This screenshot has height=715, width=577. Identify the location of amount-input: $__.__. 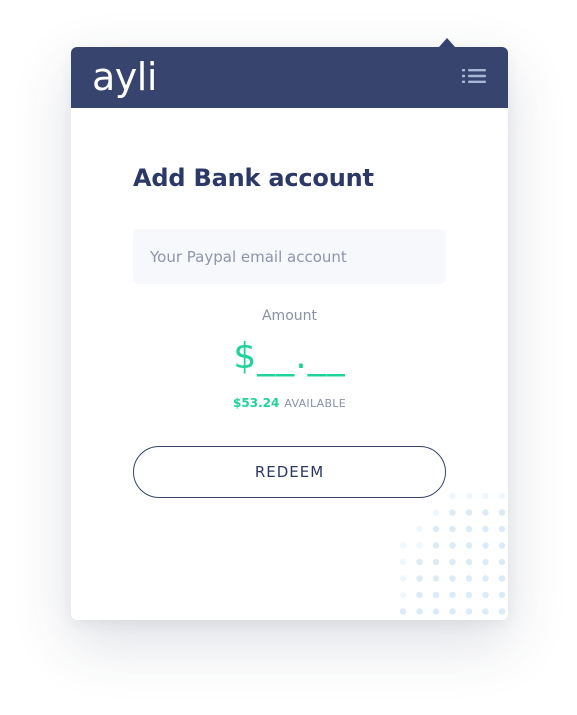
(289, 357).